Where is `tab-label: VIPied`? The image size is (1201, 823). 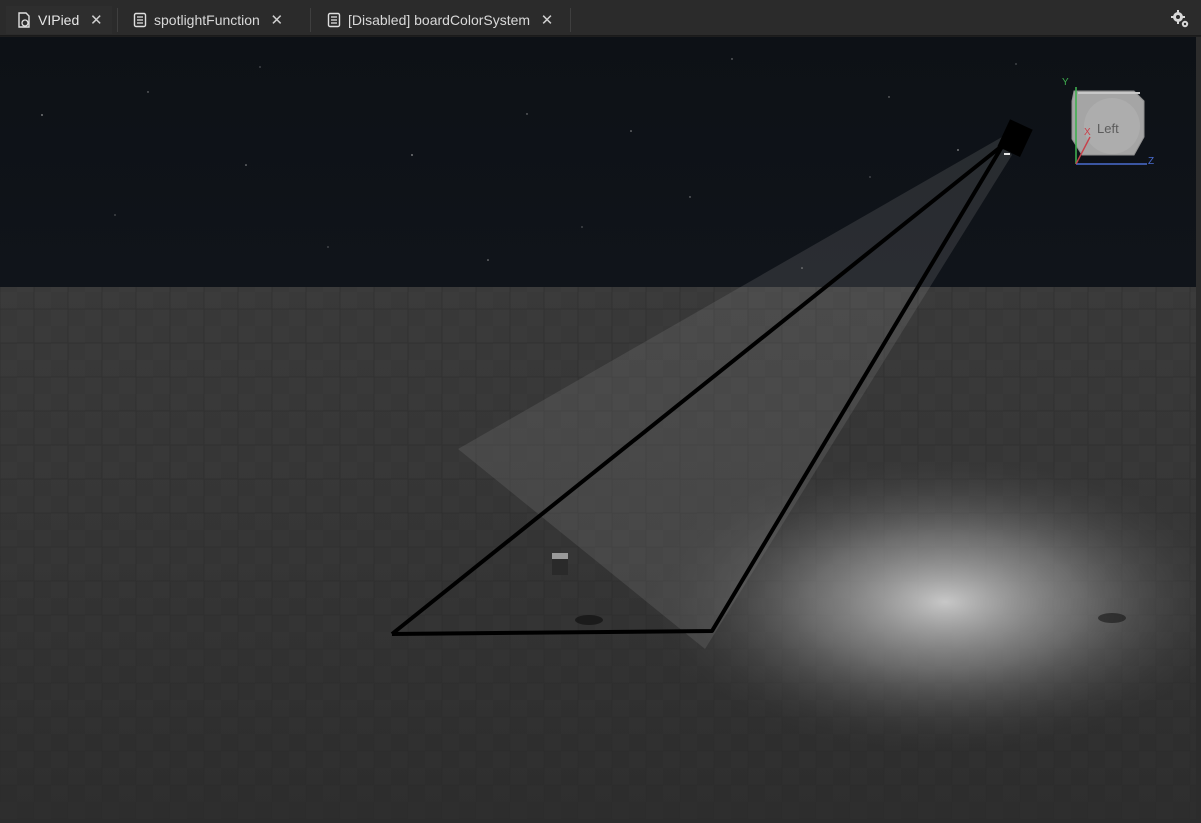 tab-label: VIPied is located at coordinates (59, 20).